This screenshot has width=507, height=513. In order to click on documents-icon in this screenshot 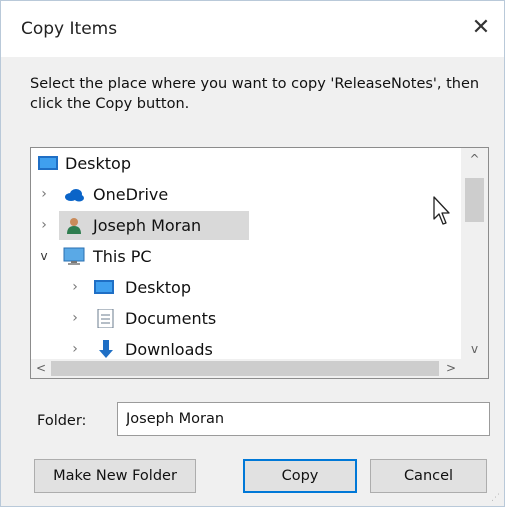, I will do `click(105, 318)`.